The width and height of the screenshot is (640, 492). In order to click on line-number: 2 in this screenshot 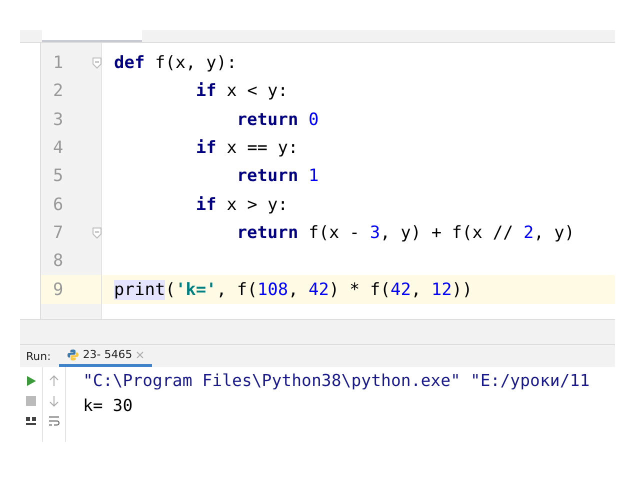, I will do `click(58, 91)`.